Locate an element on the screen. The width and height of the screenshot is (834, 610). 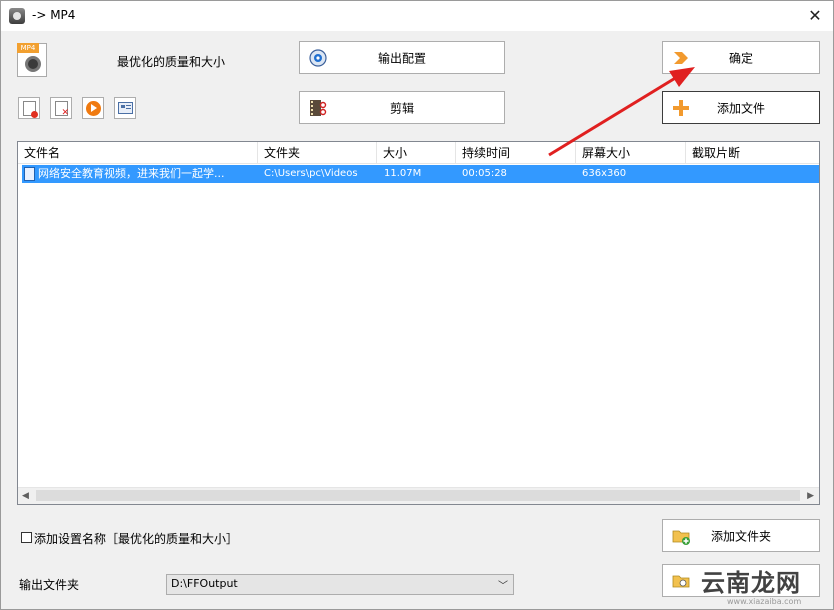
output-config-button: 输出配置 is located at coordinates (402, 57).